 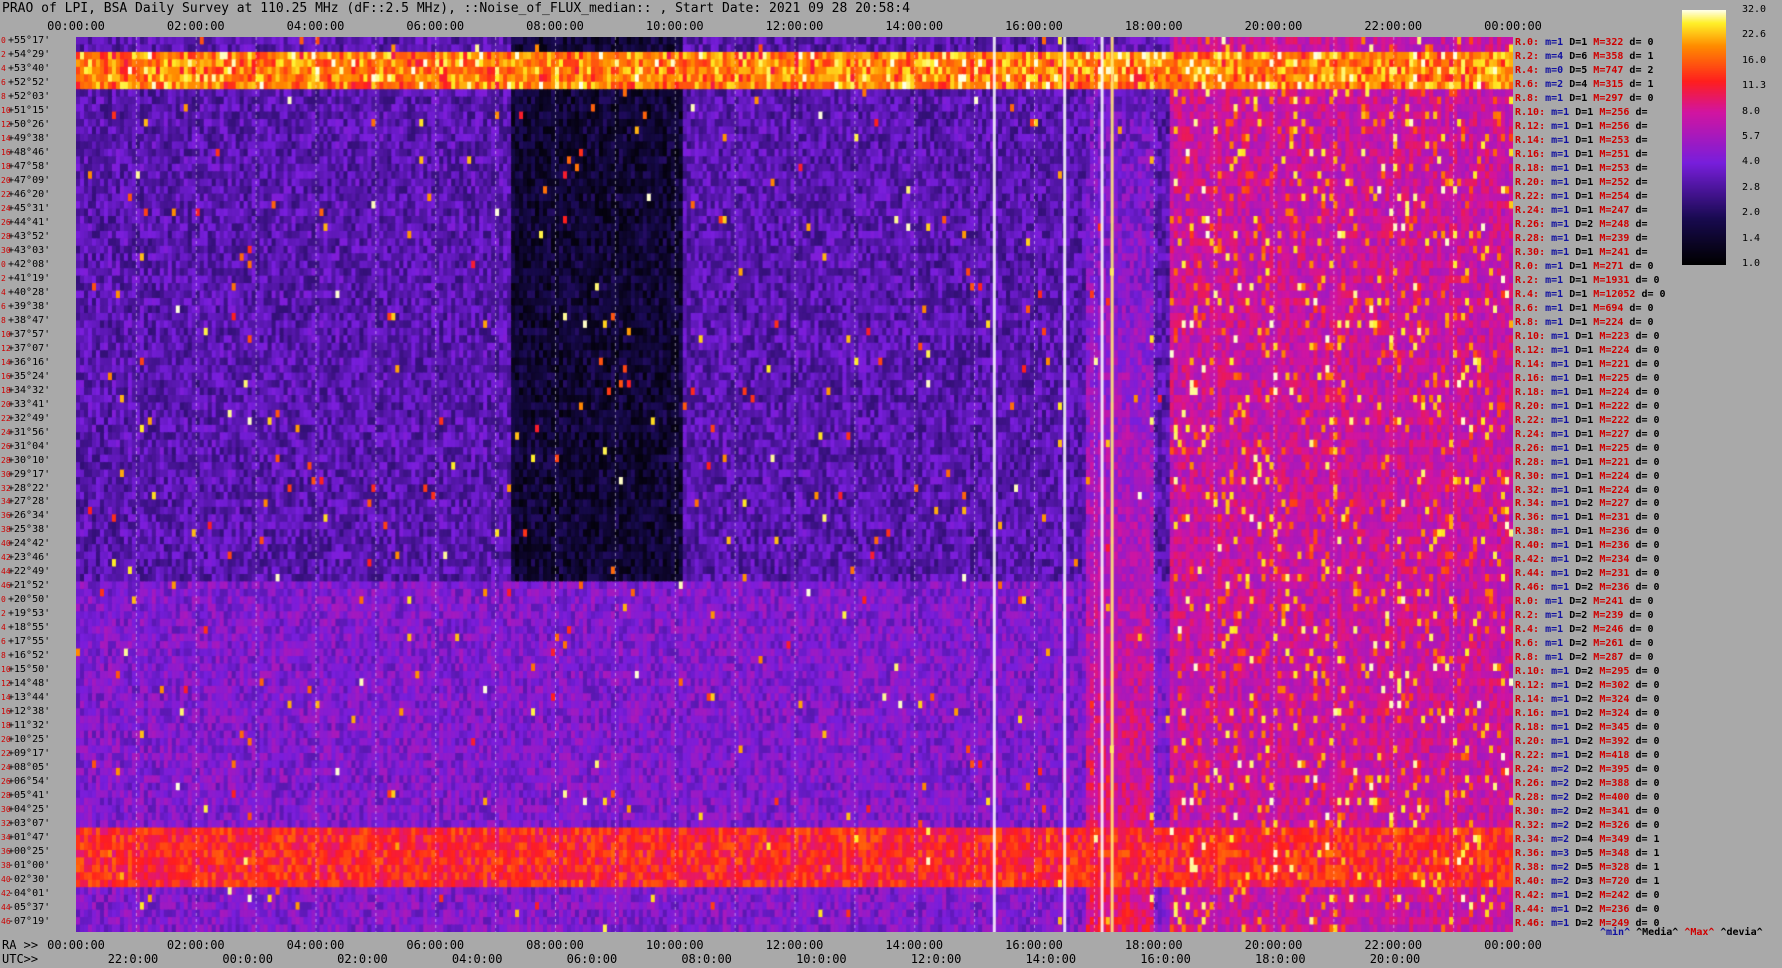 I want to click on stats-d: d= 2, so click(x=1641, y=70).